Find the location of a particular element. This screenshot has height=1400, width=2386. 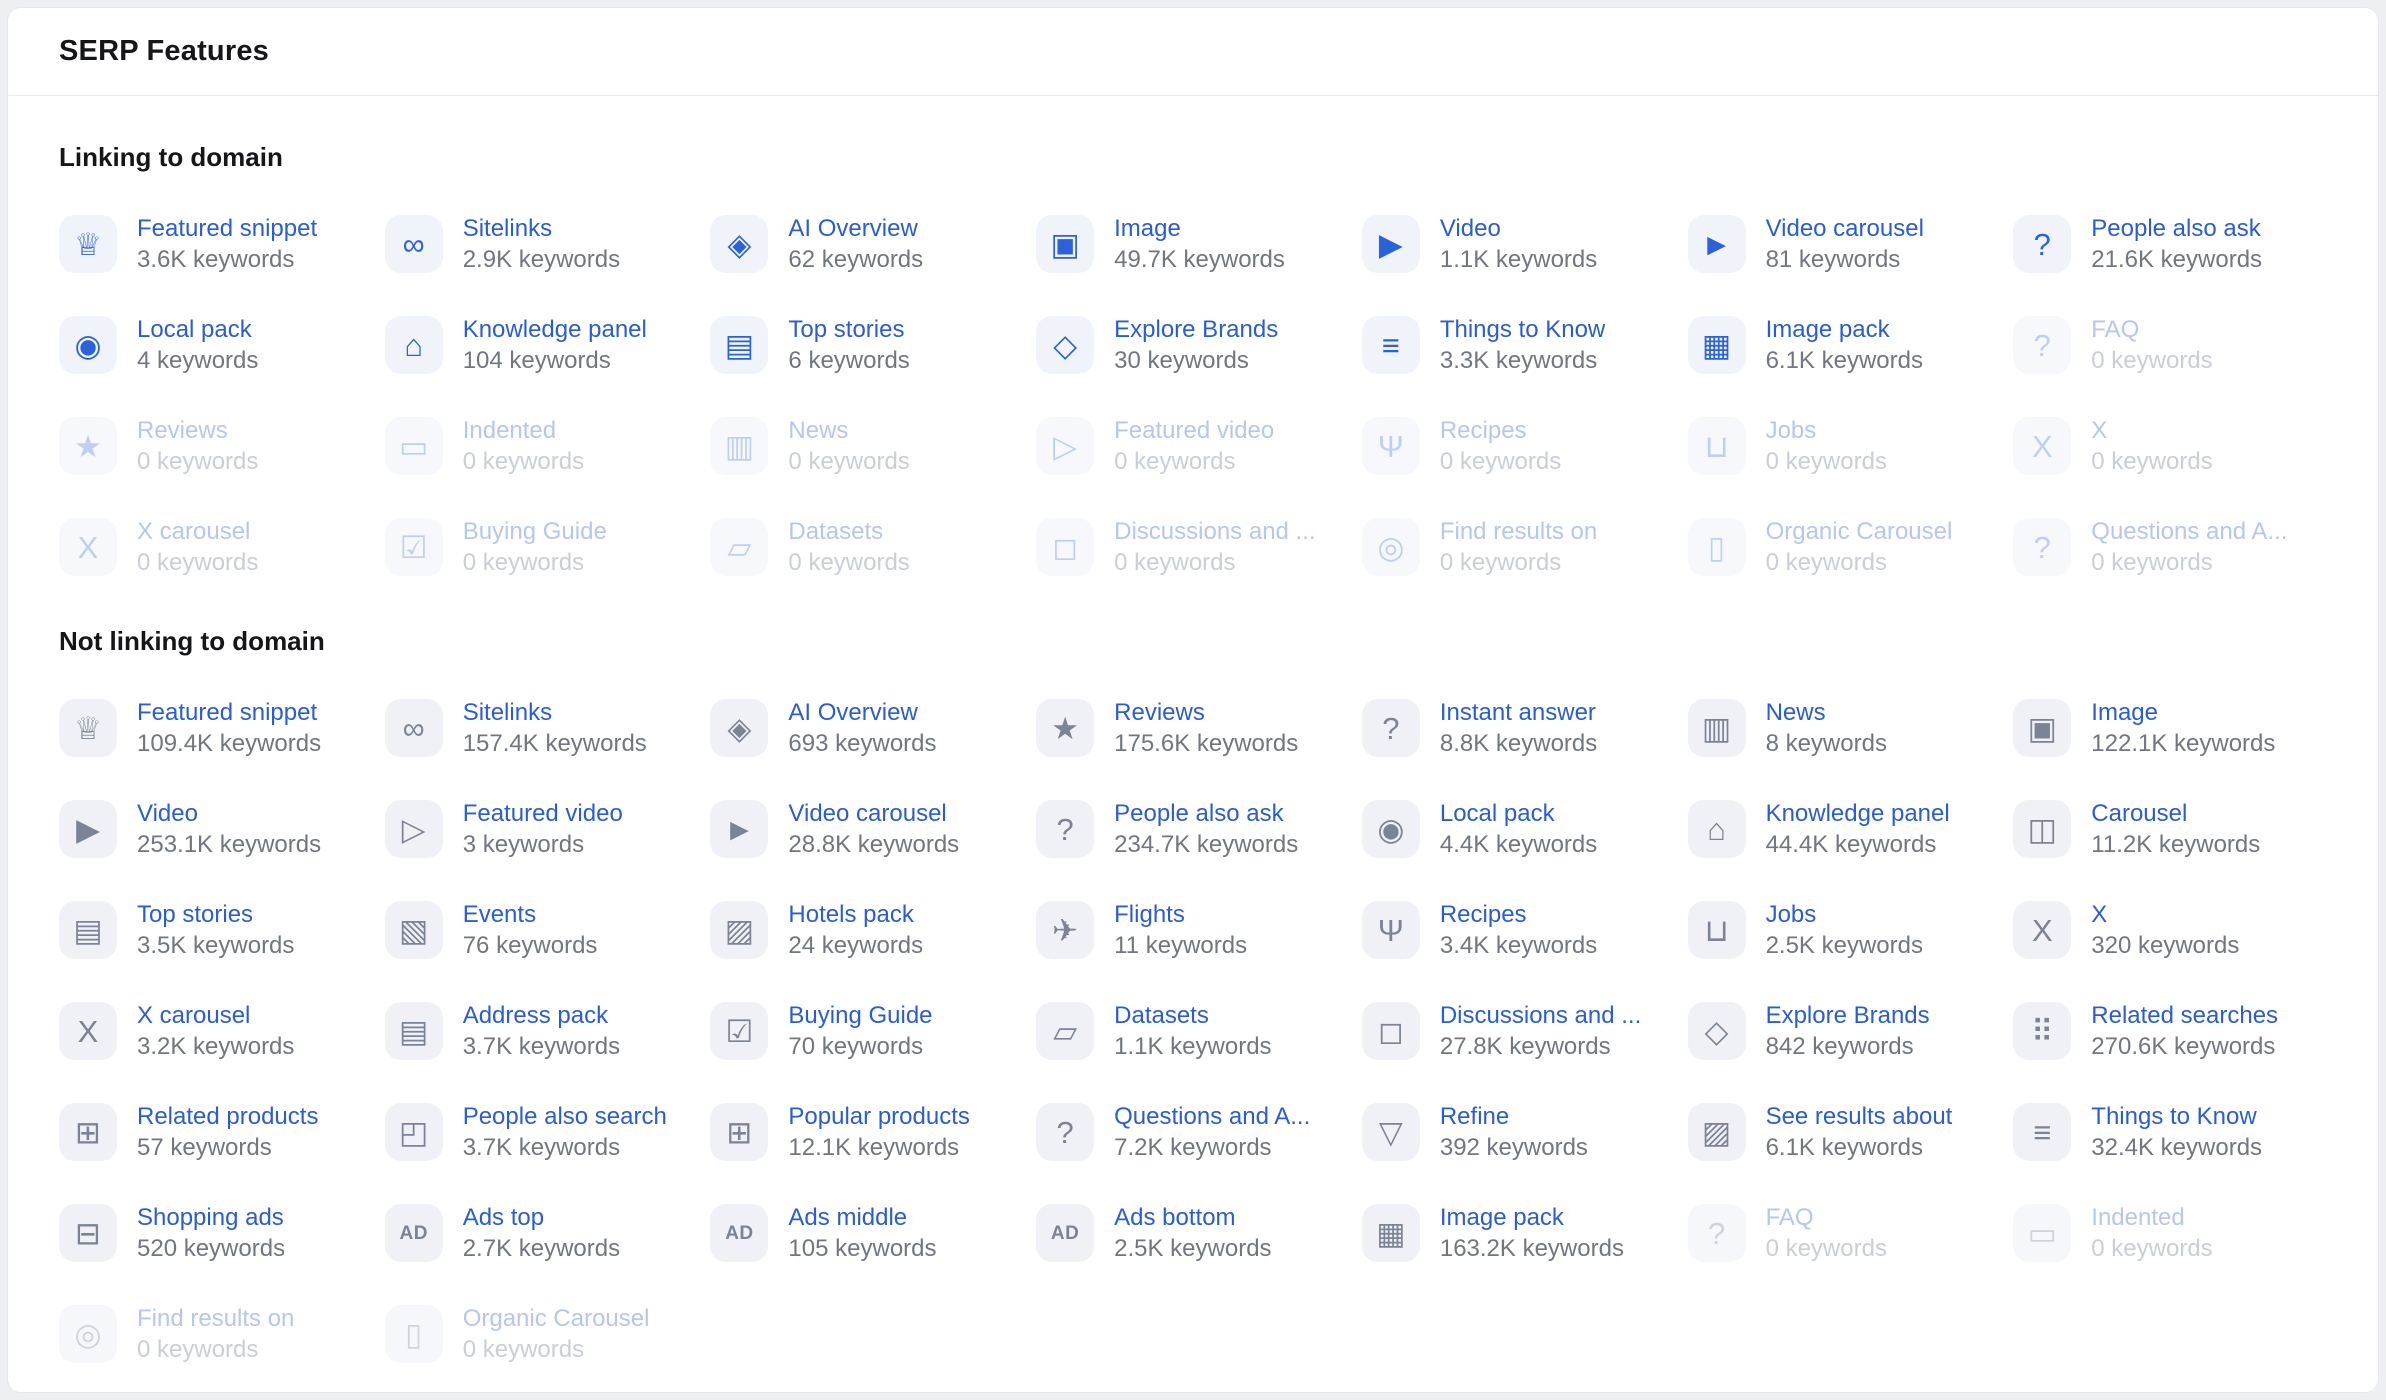

feature-link: Buying Guide is located at coordinates (860, 1015).